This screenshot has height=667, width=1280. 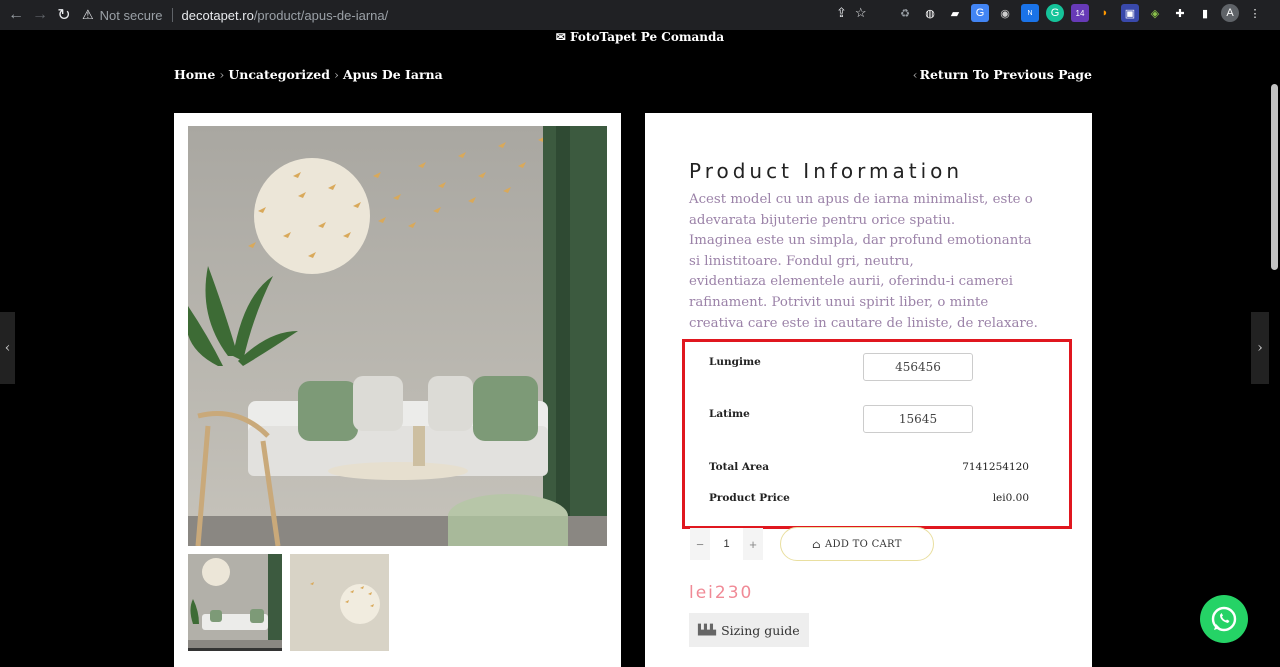 I want to click on breadcrumb-category: Uncategorized, so click(x=279, y=74).